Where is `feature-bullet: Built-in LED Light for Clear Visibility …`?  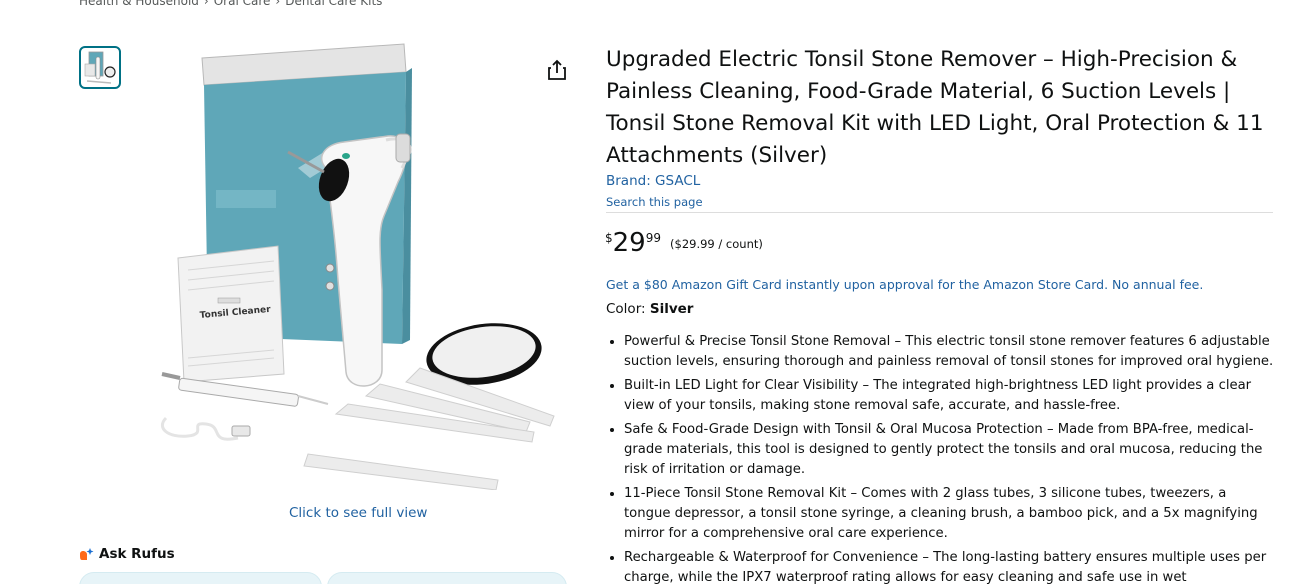
feature-bullet: Built-in LED Light for Clear Visibility … is located at coordinates (949, 396).